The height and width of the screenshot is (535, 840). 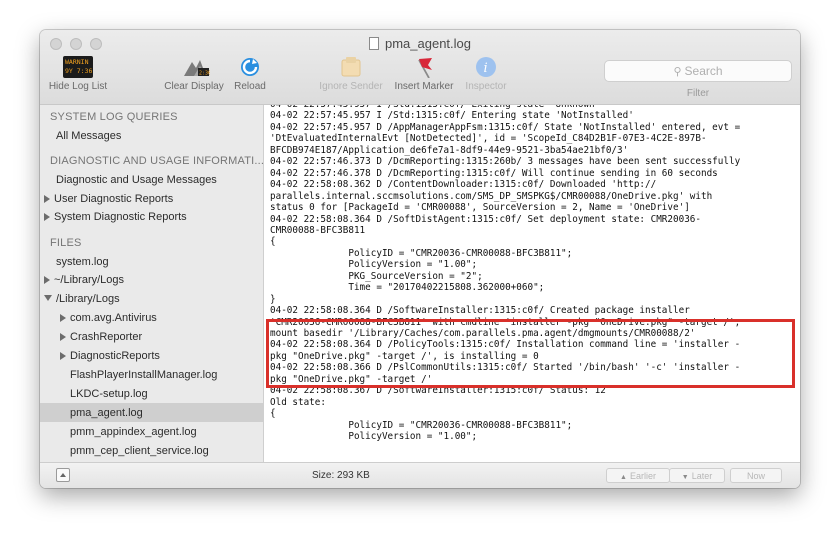 What do you see at coordinates (420, 475) in the screenshot?
I see `status-bar: Size: 293 KB ▲ Earlier ▼ Later Now` at bounding box center [420, 475].